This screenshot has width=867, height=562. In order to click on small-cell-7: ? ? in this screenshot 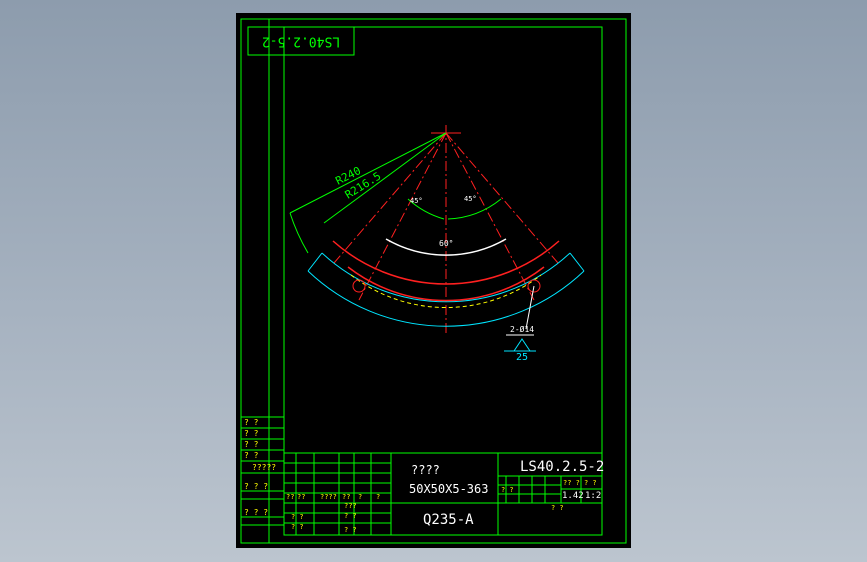, I will do `click(557, 508)`.